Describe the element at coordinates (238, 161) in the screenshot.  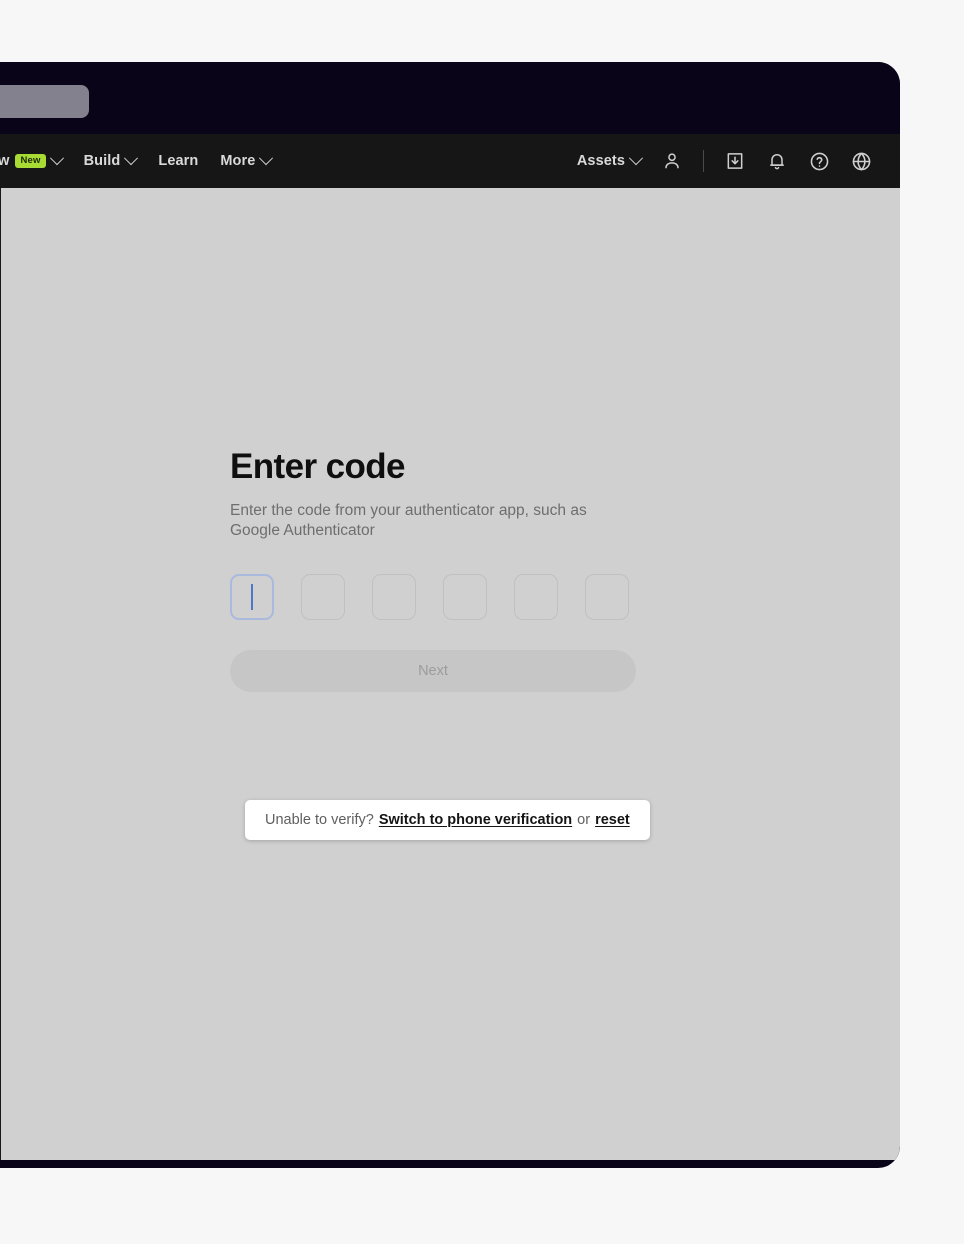
I see `nav-item-more-label: More` at that location.